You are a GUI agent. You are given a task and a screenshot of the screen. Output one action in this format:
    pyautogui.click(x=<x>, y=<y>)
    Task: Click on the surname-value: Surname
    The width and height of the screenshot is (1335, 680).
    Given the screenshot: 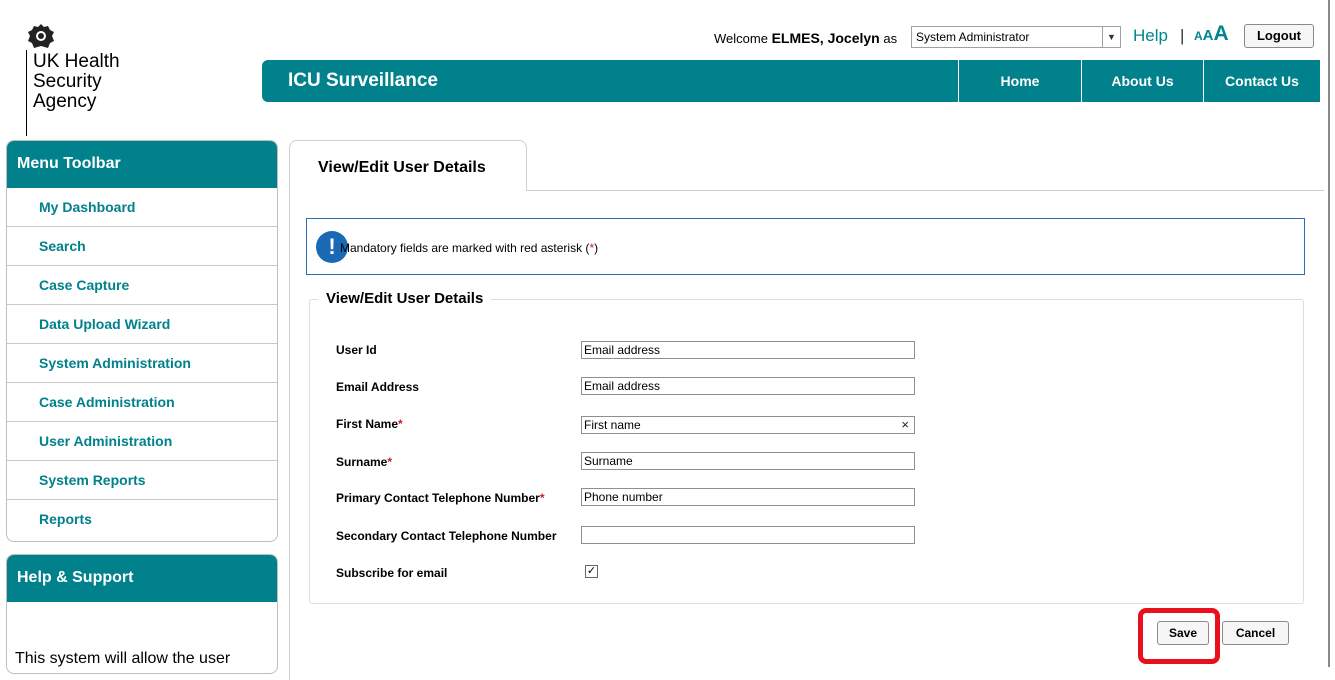 What is the action you would take?
    pyautogui.click(x=608, y=461)
    